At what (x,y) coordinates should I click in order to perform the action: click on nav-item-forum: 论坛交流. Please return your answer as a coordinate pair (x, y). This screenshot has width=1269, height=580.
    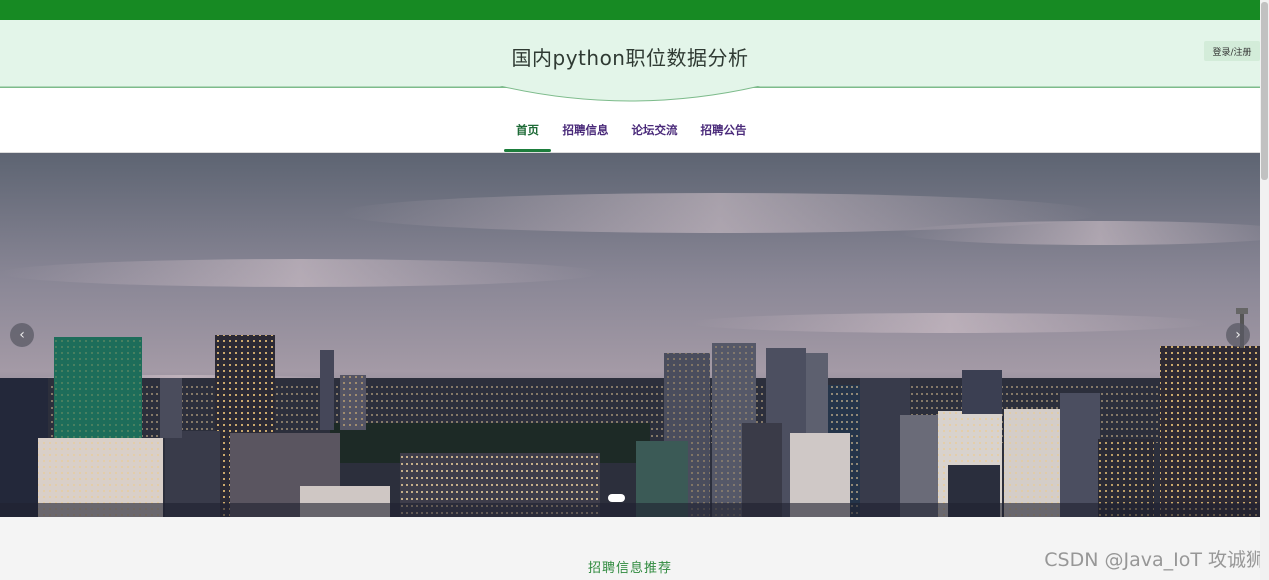
    Looking at the image, I should click on (654, 128).